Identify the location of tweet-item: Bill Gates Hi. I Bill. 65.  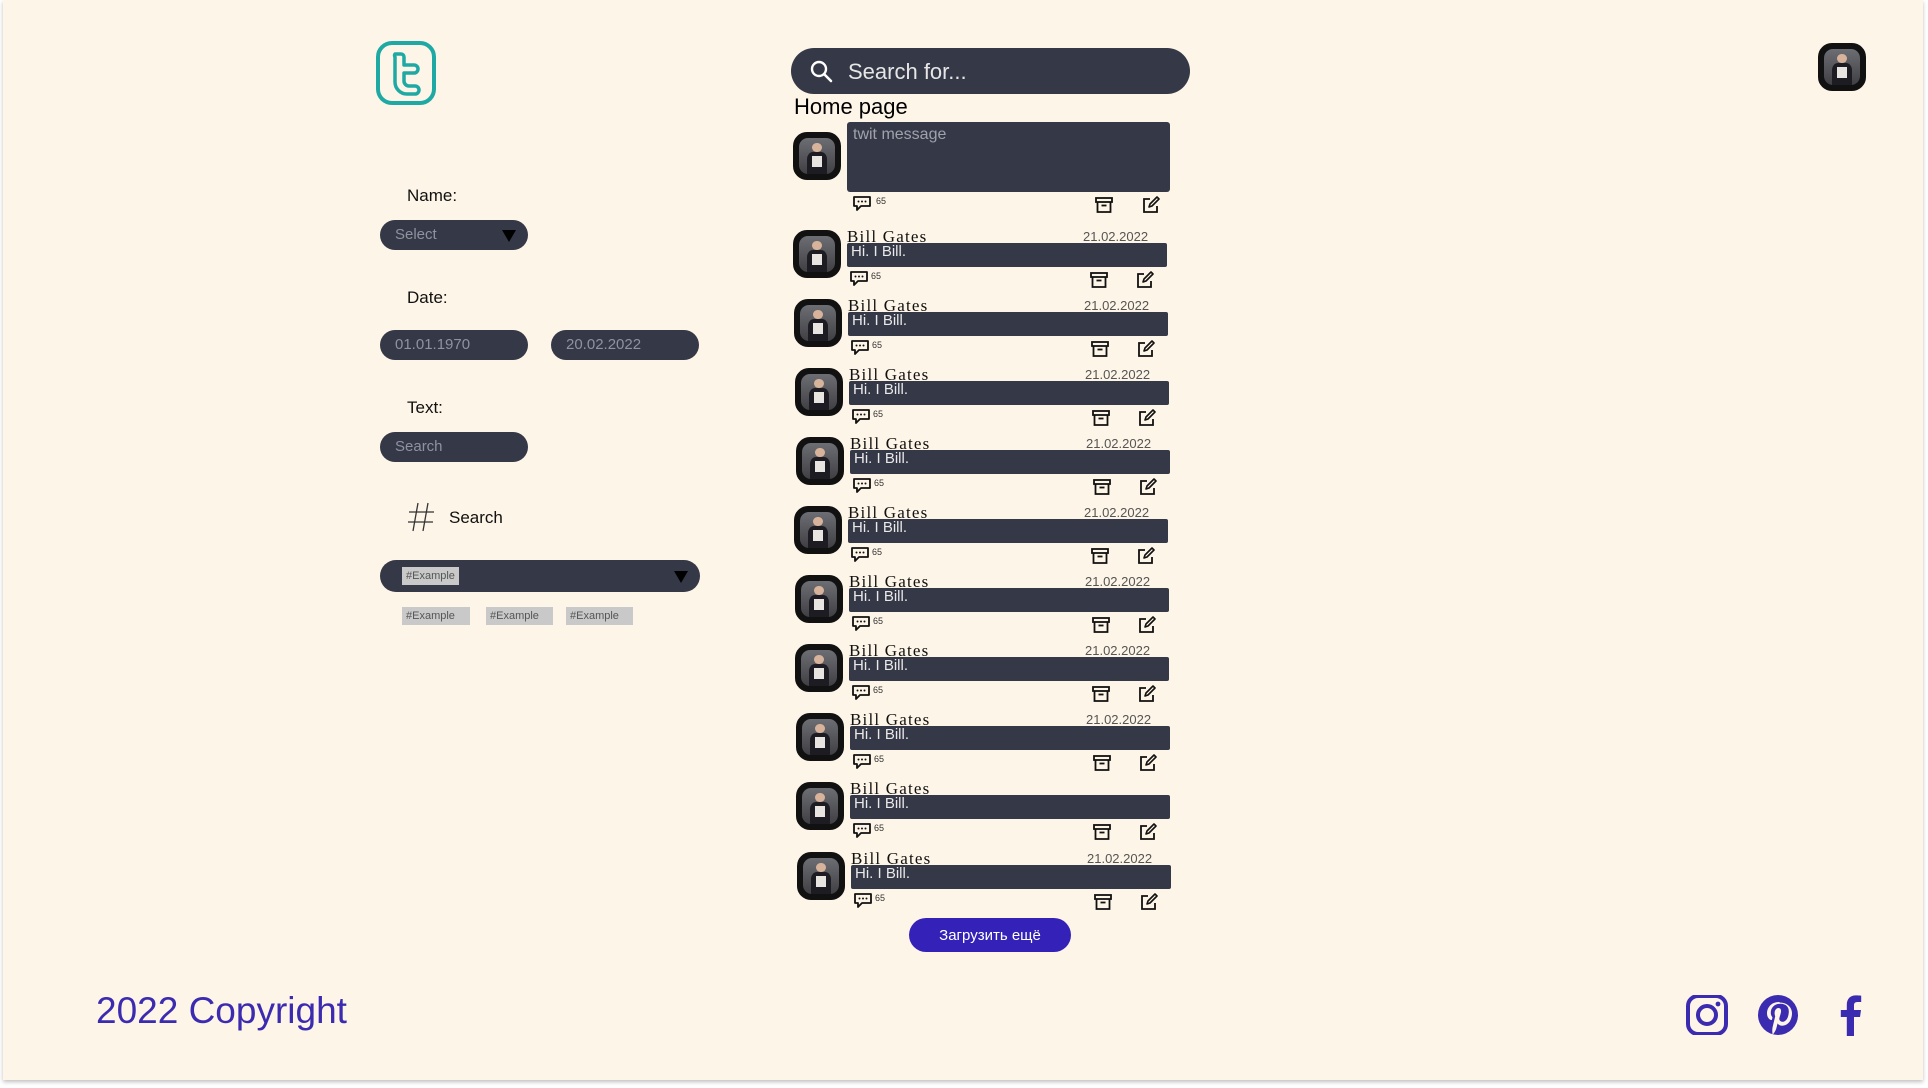
(983, 812).